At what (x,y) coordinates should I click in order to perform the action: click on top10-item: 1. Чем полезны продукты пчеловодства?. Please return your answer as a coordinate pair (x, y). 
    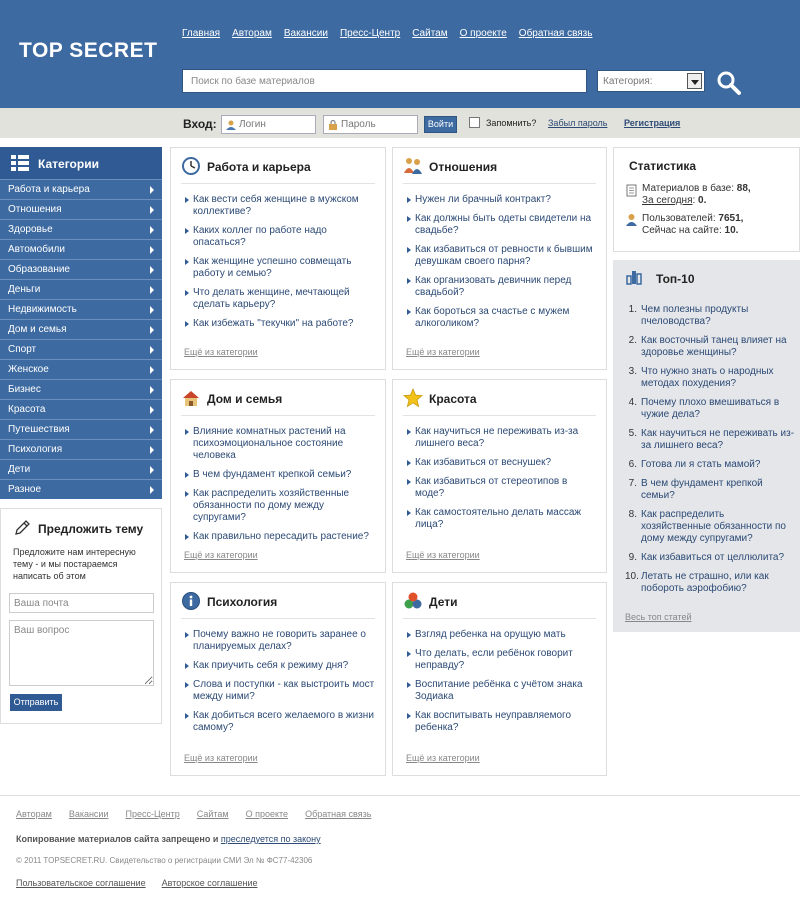
    Looking at the image, I should click on (711, 316).